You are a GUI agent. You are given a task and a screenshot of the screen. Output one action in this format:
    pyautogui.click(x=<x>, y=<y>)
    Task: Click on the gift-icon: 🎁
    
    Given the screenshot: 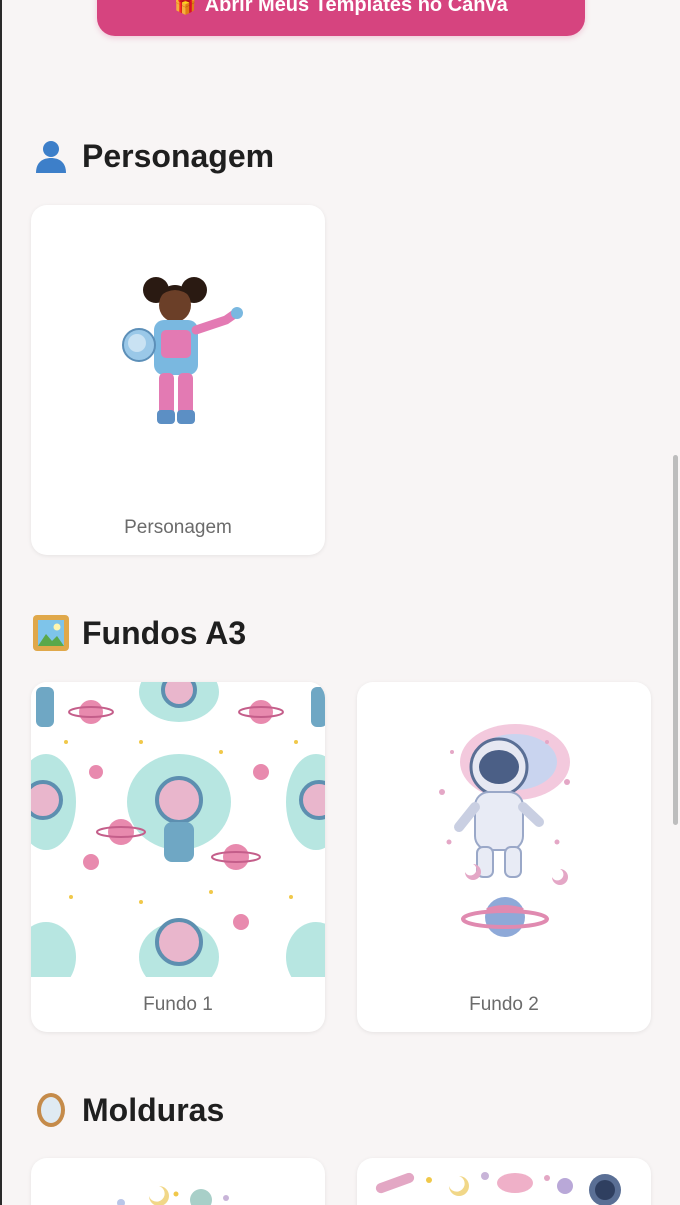 What is the action you would take?
    pyautogui.click(x=185, y=7)
    